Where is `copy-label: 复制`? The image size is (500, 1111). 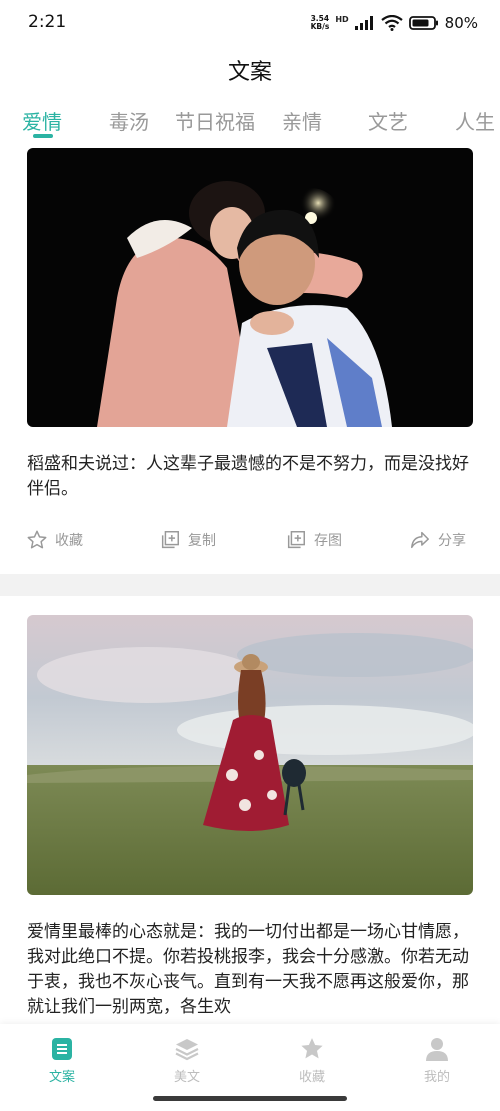 copy-label: 复制 is located at coordinates (202, 541).